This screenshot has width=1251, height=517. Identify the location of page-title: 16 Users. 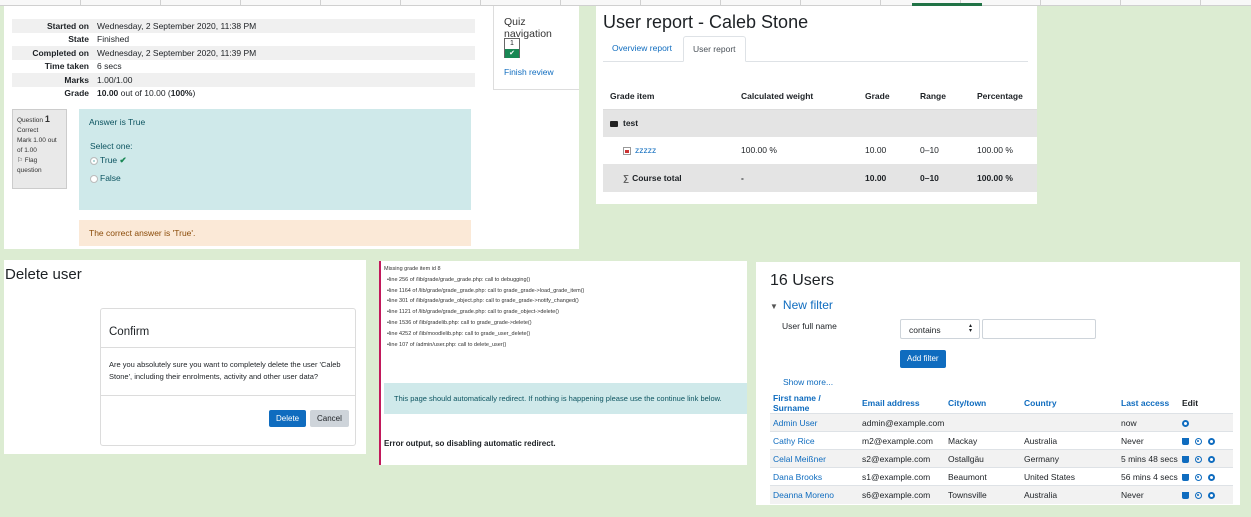
(802, 280).